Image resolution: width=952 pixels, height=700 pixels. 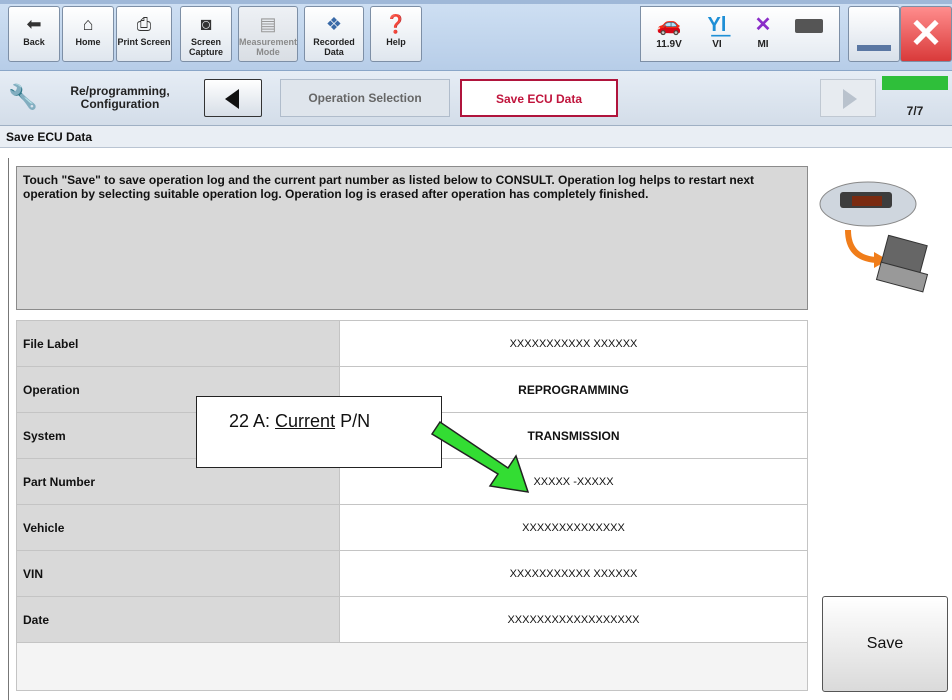 I want to click on home-button: ⌂ Home, so click(x=88, y=34).